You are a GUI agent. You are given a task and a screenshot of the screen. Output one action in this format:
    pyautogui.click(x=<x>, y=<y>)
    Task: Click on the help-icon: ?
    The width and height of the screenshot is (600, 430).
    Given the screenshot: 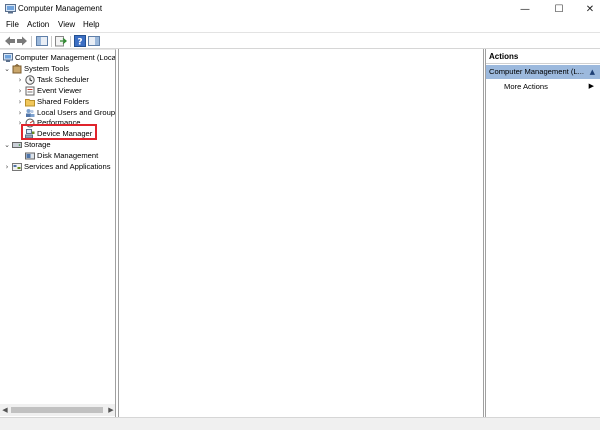 What is the action you would take?
    pyautogui.click(x=80, y=41)
    